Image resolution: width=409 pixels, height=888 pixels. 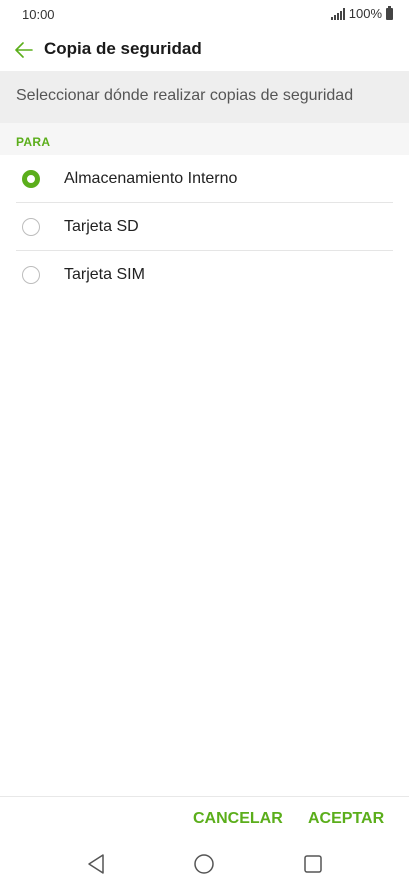 I want to click on back-button, so click(x=24, y=50).